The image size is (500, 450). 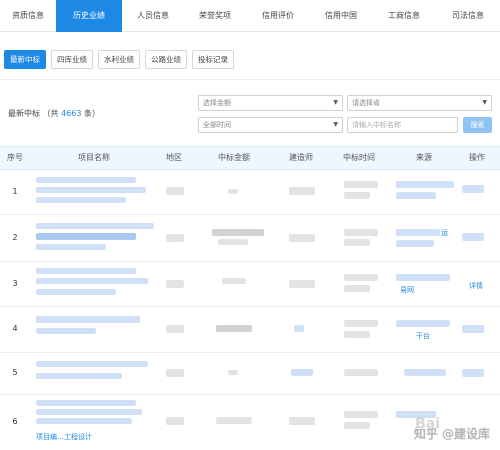 I want to click on row-index: 5, so click(x=15, y=372).